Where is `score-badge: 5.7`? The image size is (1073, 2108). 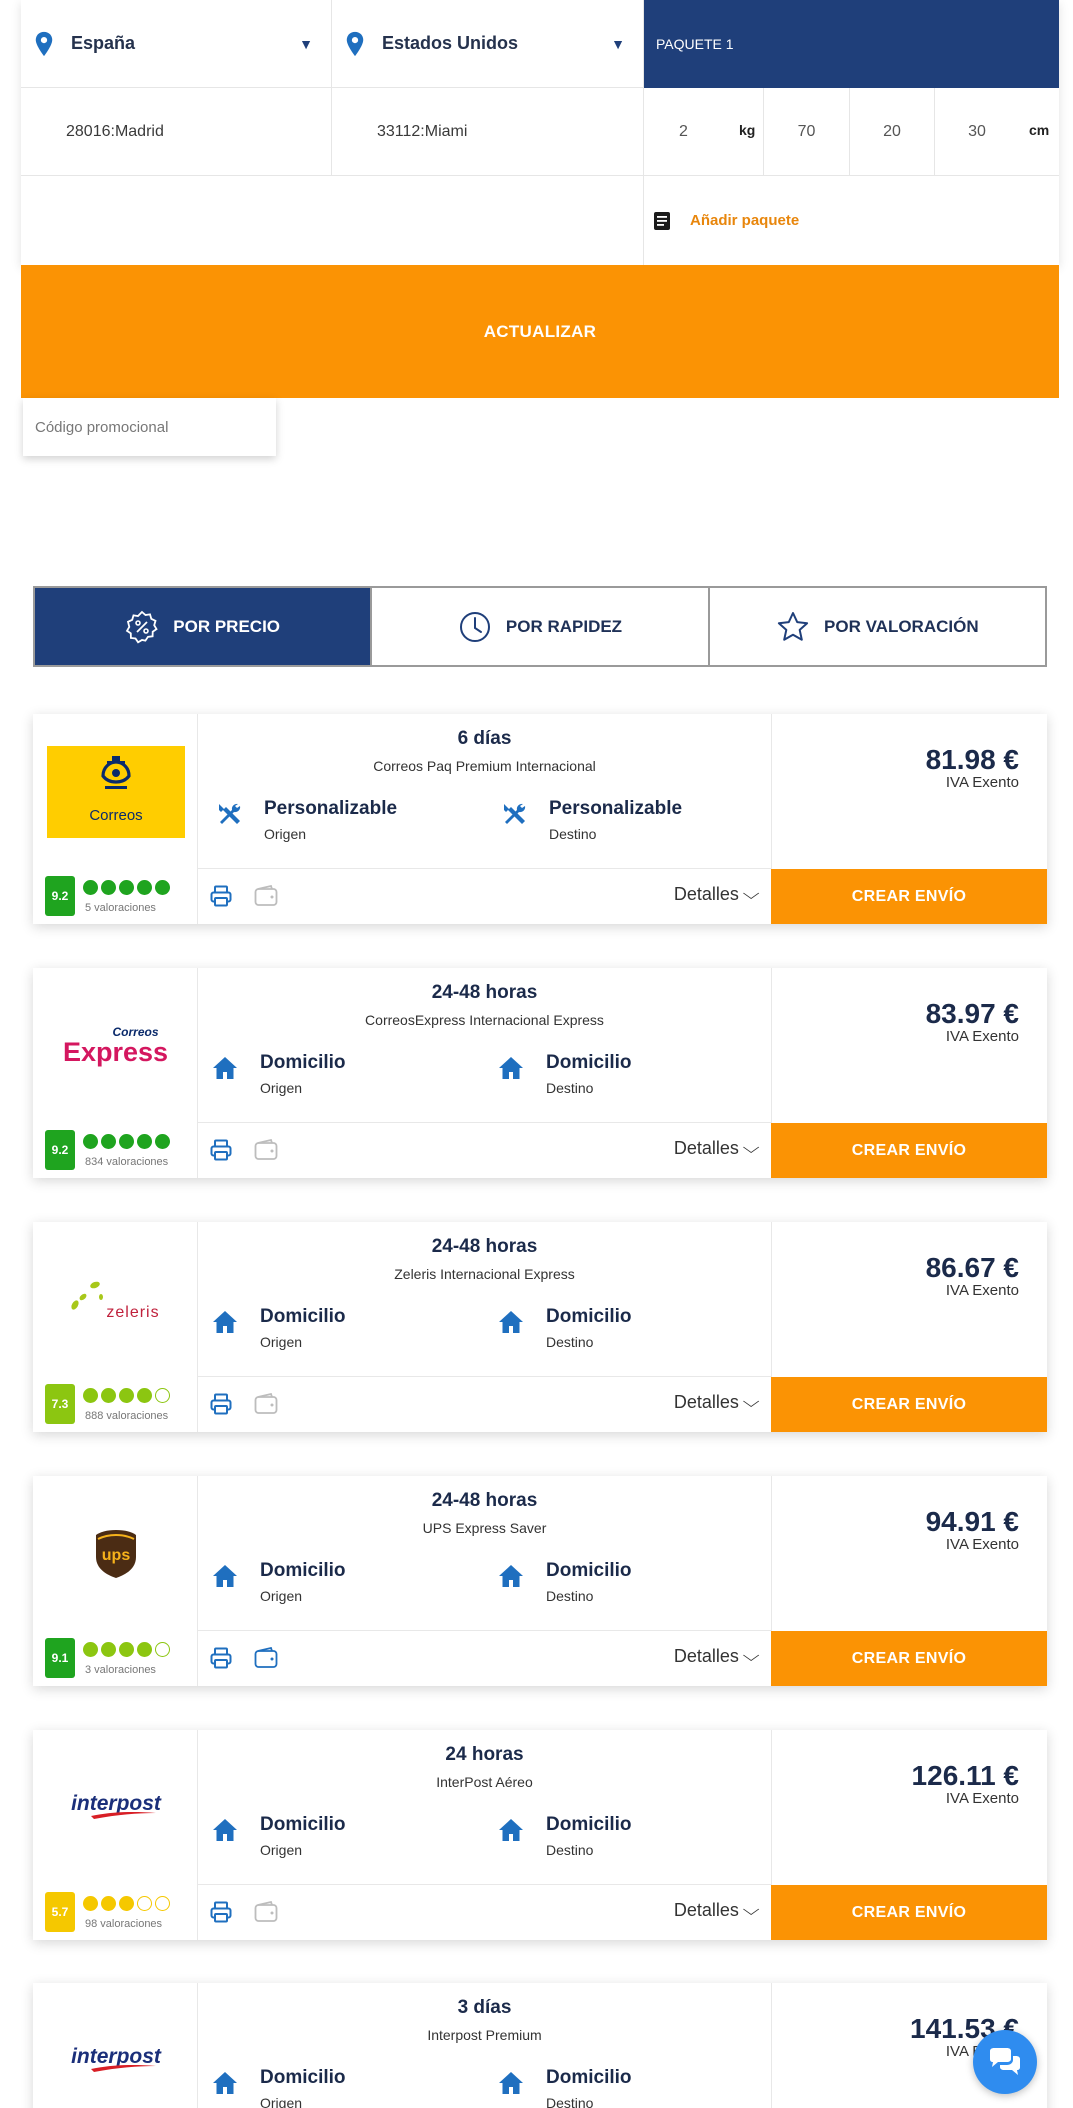 score-badge: 5.7 is located at coordinates (60, 1912).